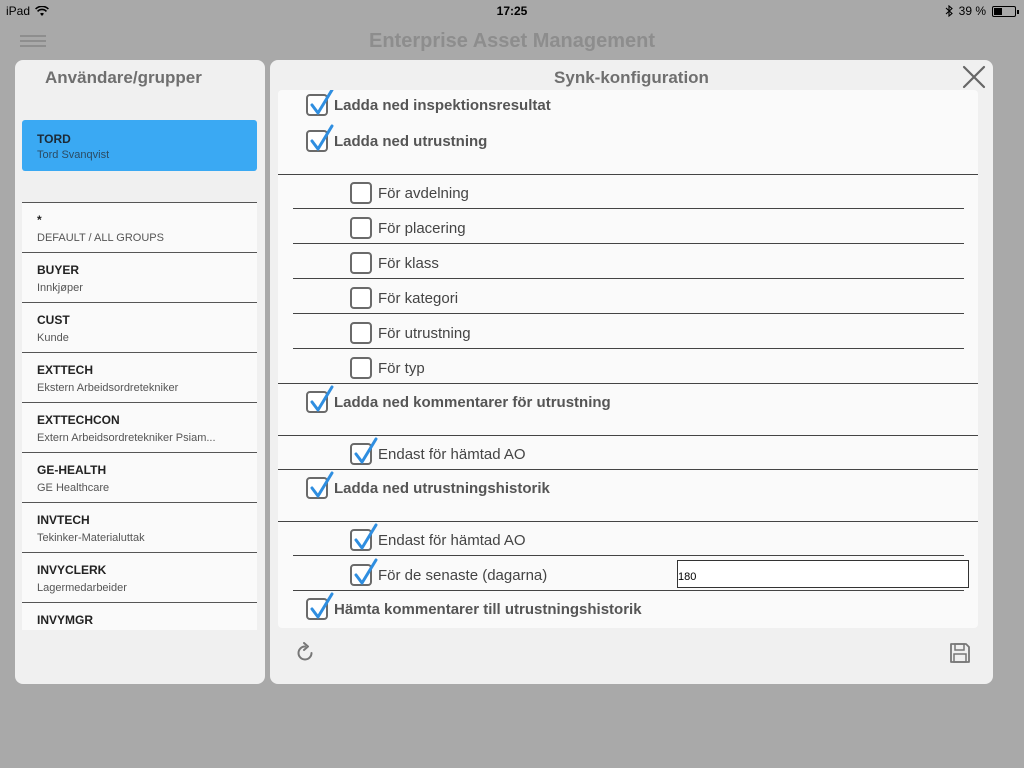 This screenshot has width=1024, height=768. Describe the element at coordinates (53, 338) in the screenshot. I see `group-desc: Kunde` at that location.